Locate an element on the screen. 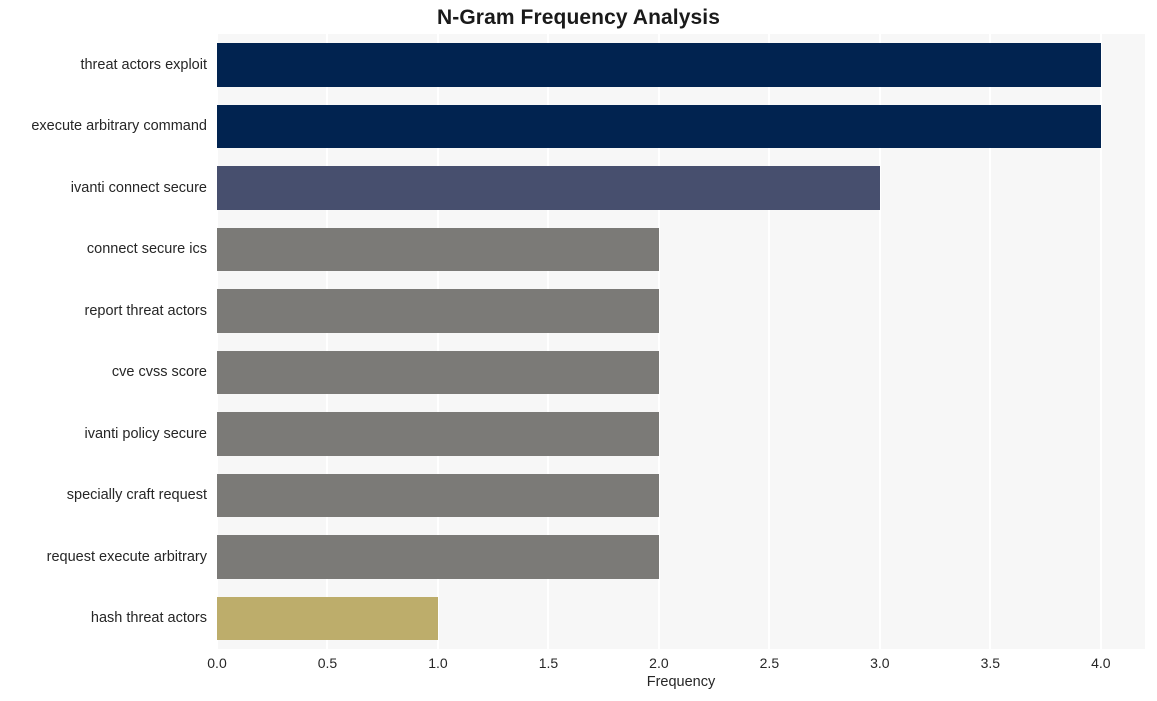 The width and height of the screenshot is (1157, 701). x-tick-label: 2.0 is located at coordinates (659, 663).